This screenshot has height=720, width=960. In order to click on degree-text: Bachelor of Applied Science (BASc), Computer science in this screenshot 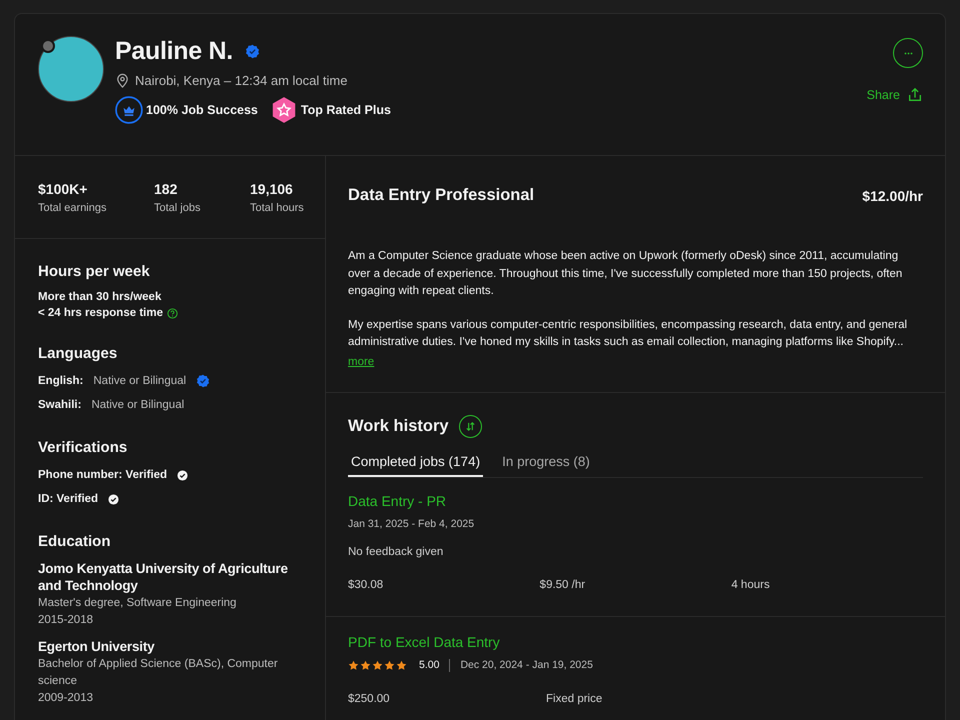, I will do `click(158, 673)`.